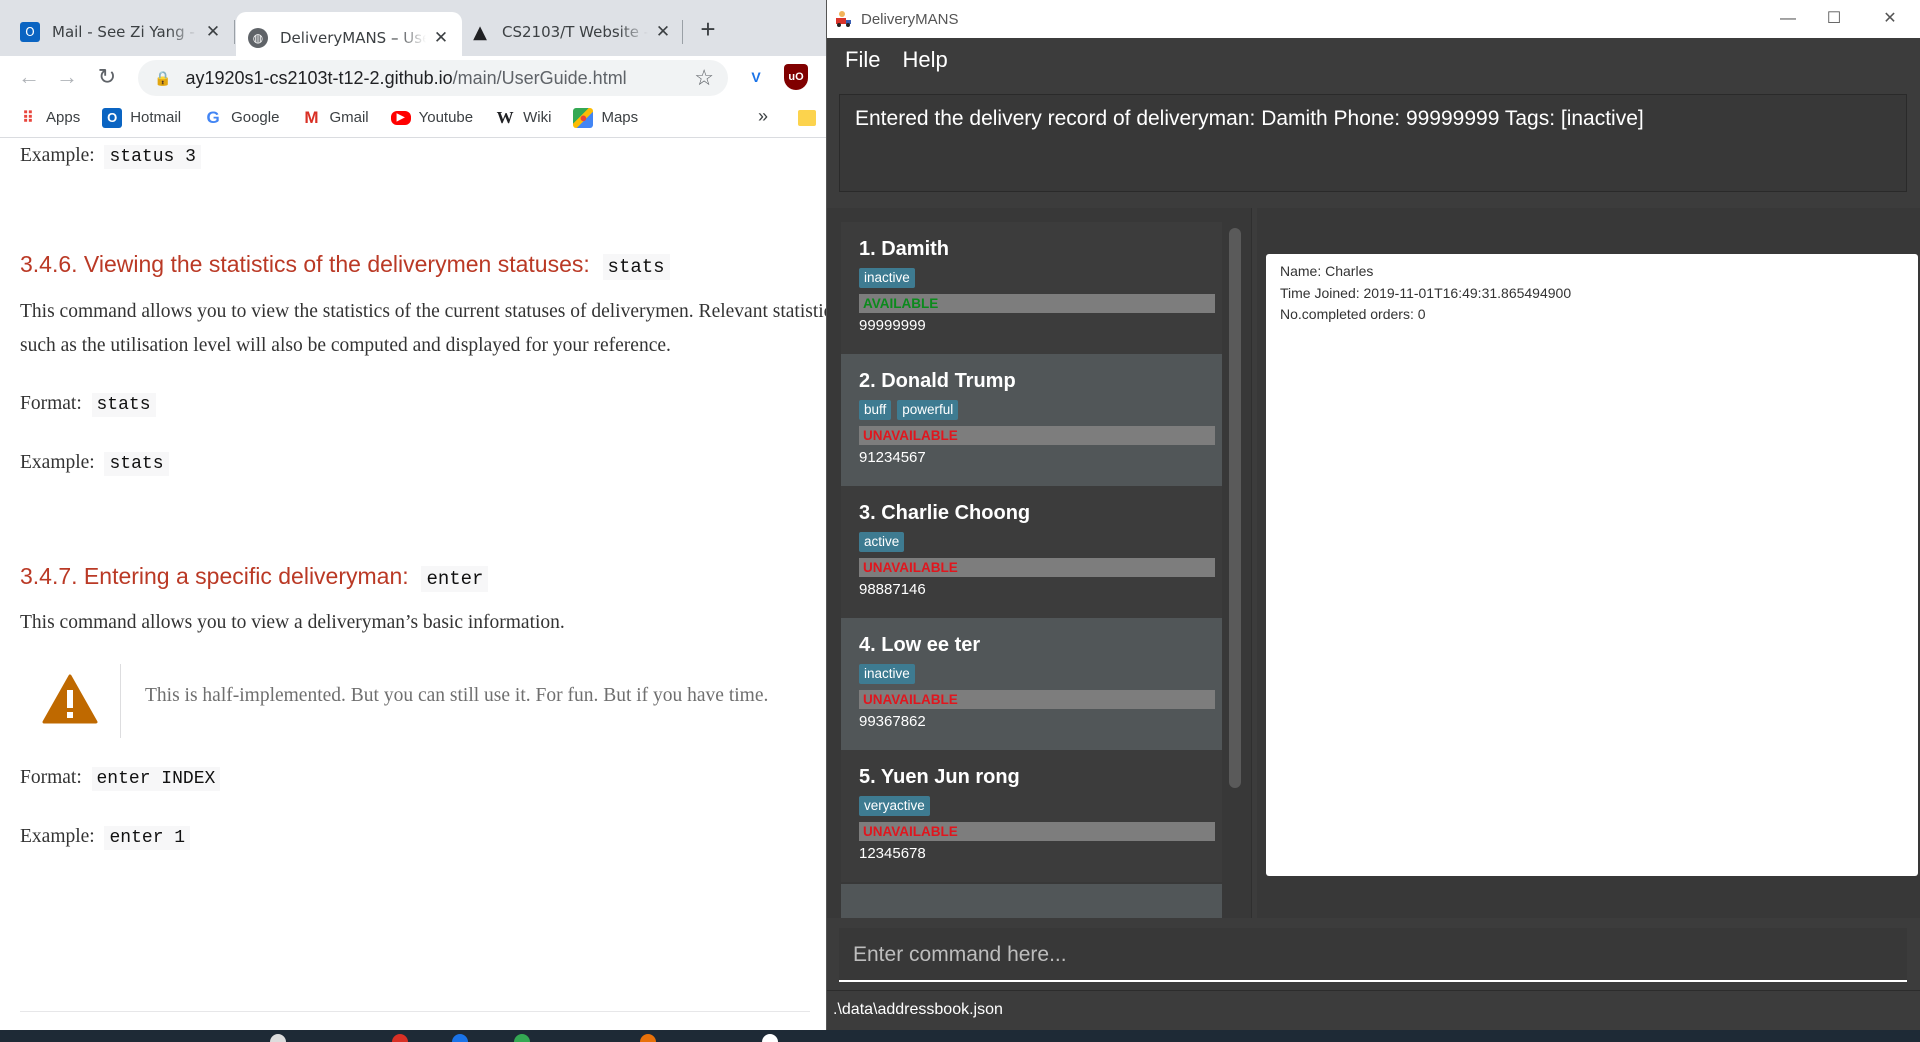 The width and height of the screenshot is (1920, 1042). Describe the element at coordinates (94, 463) in the screenshot. I see `stats-example: Example: stats` at that location.